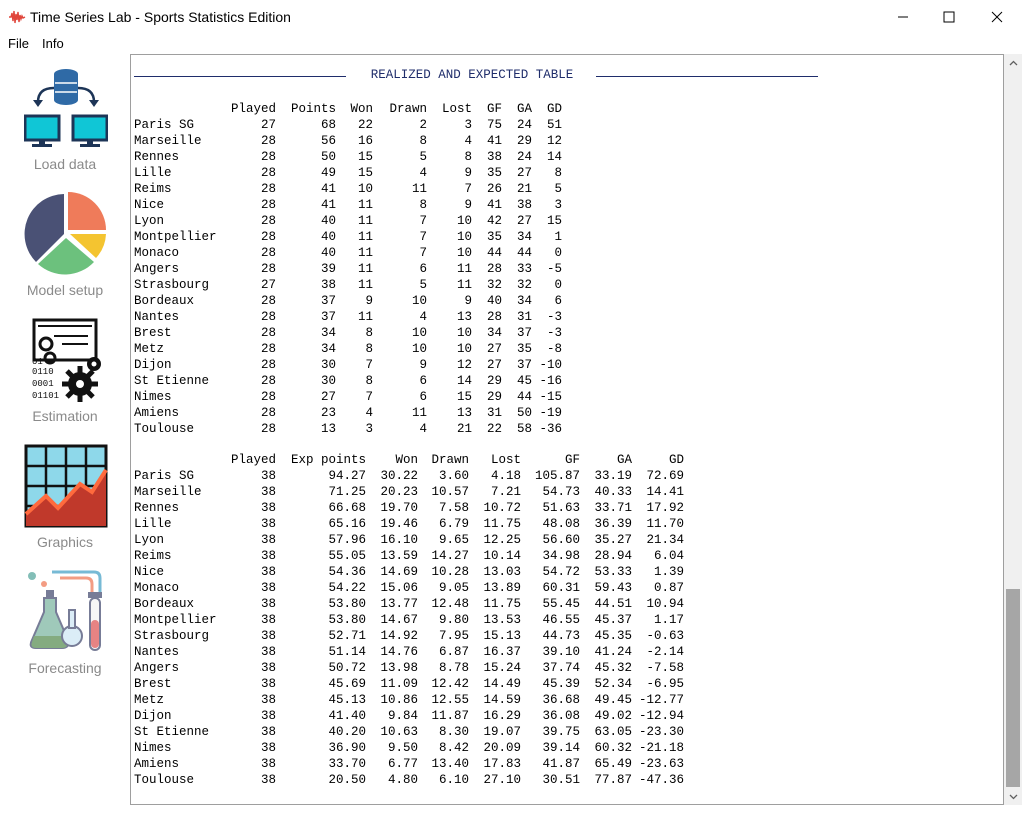 This screenshot has height=818, width=1024. What do you see at coordinates (554, 109) in the screenshot?
I see `col-header-gd: GD` at bounding box center [554, 109].